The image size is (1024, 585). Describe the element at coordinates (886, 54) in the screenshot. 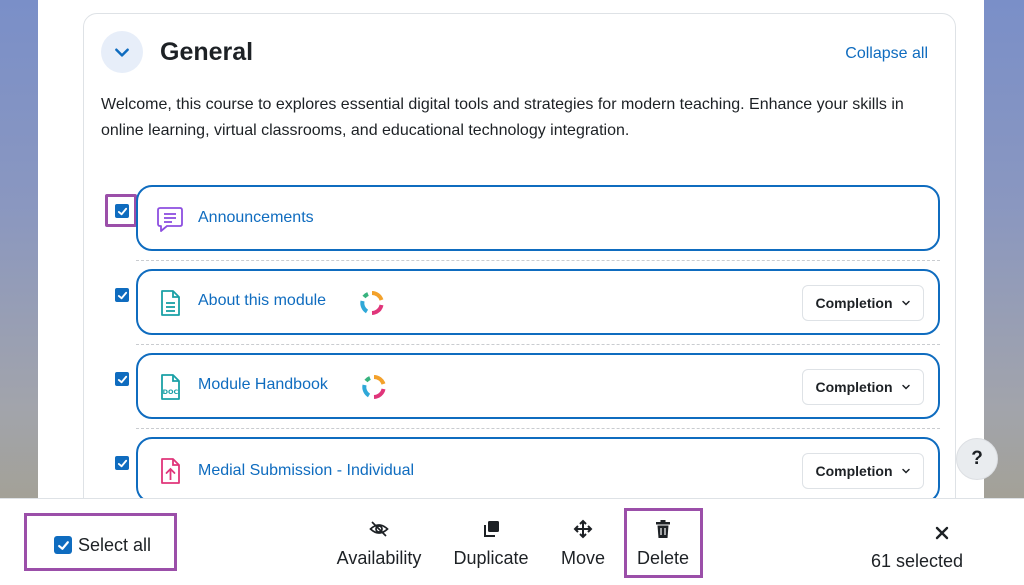

I see `collapse-all-link: Collapse all` at that location.